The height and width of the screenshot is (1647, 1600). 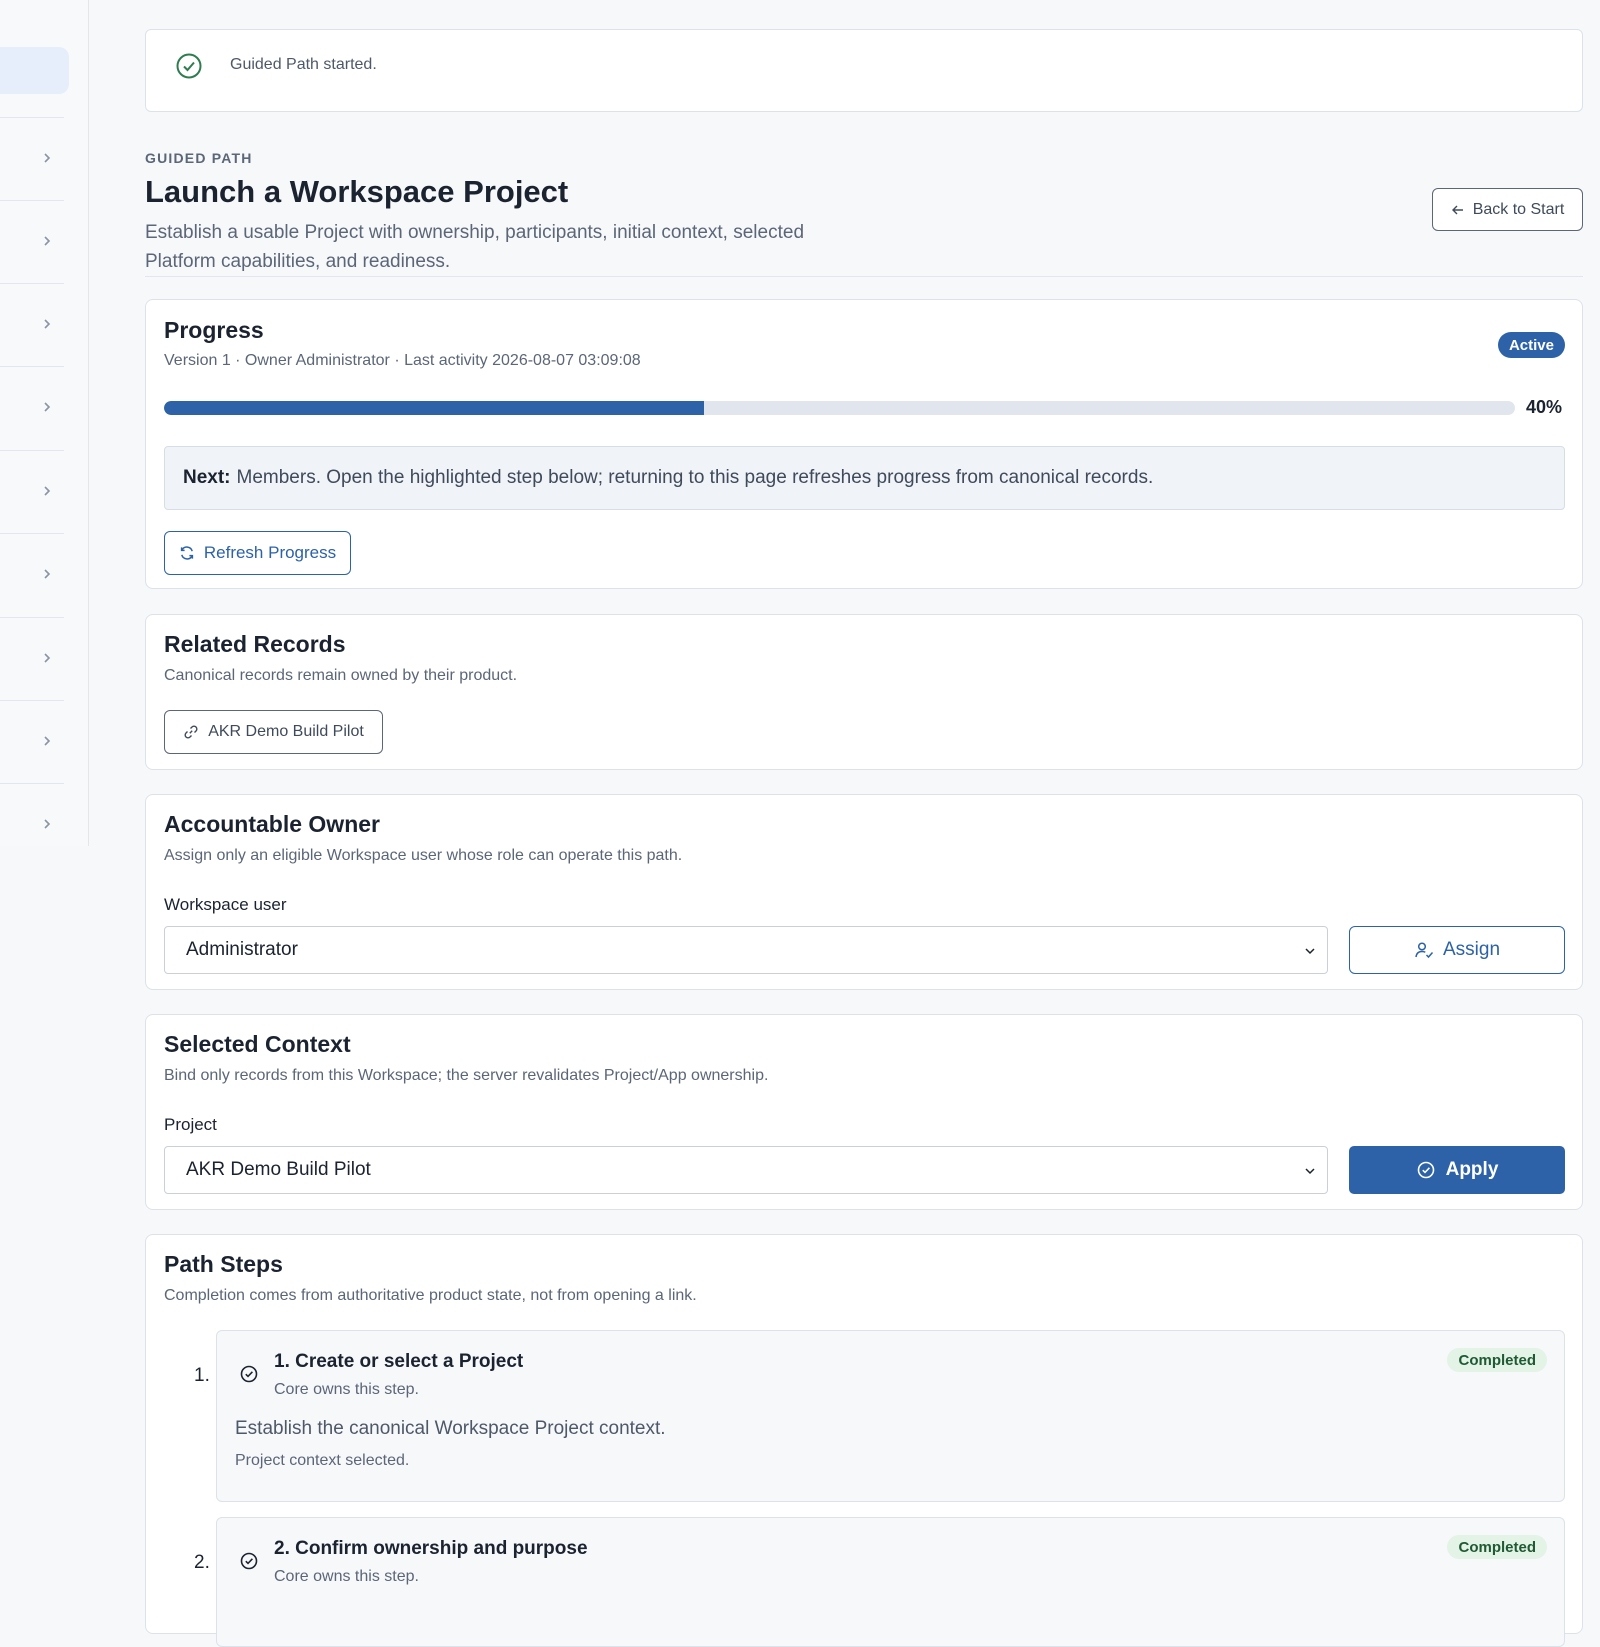 I want to click on workspace-user-select: Administrator, so click(x=746, y=950).